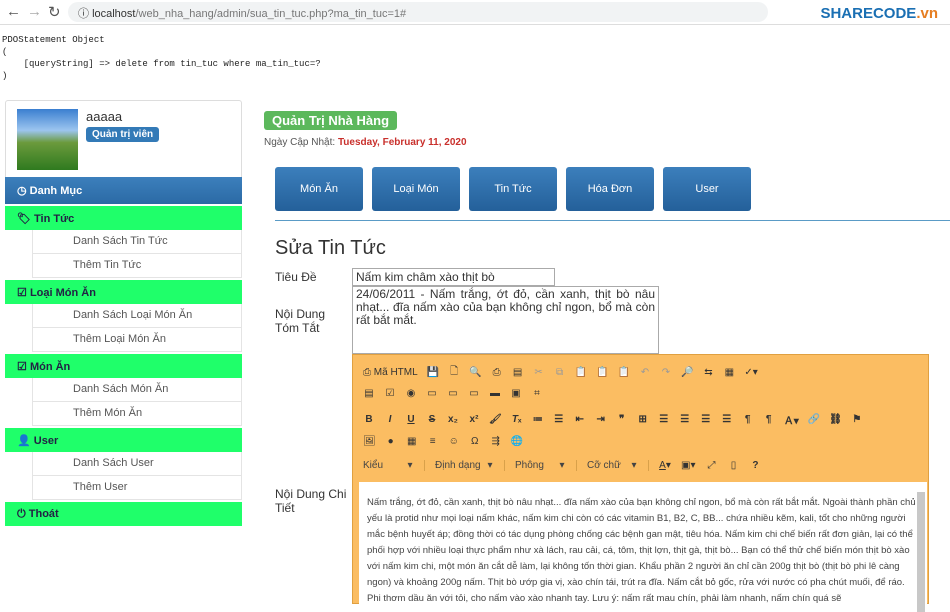 The image size is (950, 612). Describe the element at coordinates (137, 266) in the screenshot. I see `sidebar-item: Thêm Tin Tức` at that location.